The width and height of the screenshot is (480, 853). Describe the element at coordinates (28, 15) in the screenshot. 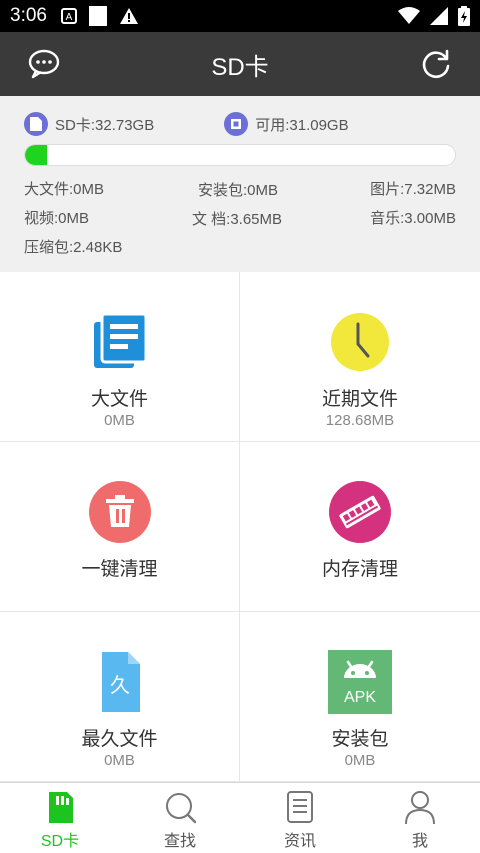

I see `status-time: 3:06` at that location.